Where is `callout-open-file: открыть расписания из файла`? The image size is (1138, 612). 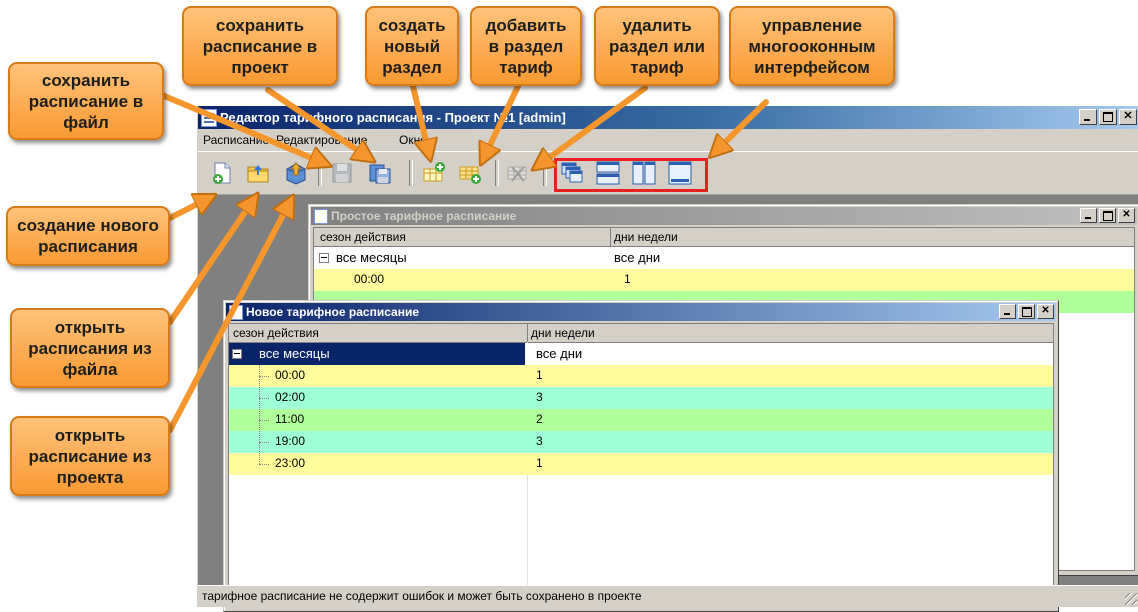
callout-open-file: открыть расписания из файла is located at coordinates (90, 348).